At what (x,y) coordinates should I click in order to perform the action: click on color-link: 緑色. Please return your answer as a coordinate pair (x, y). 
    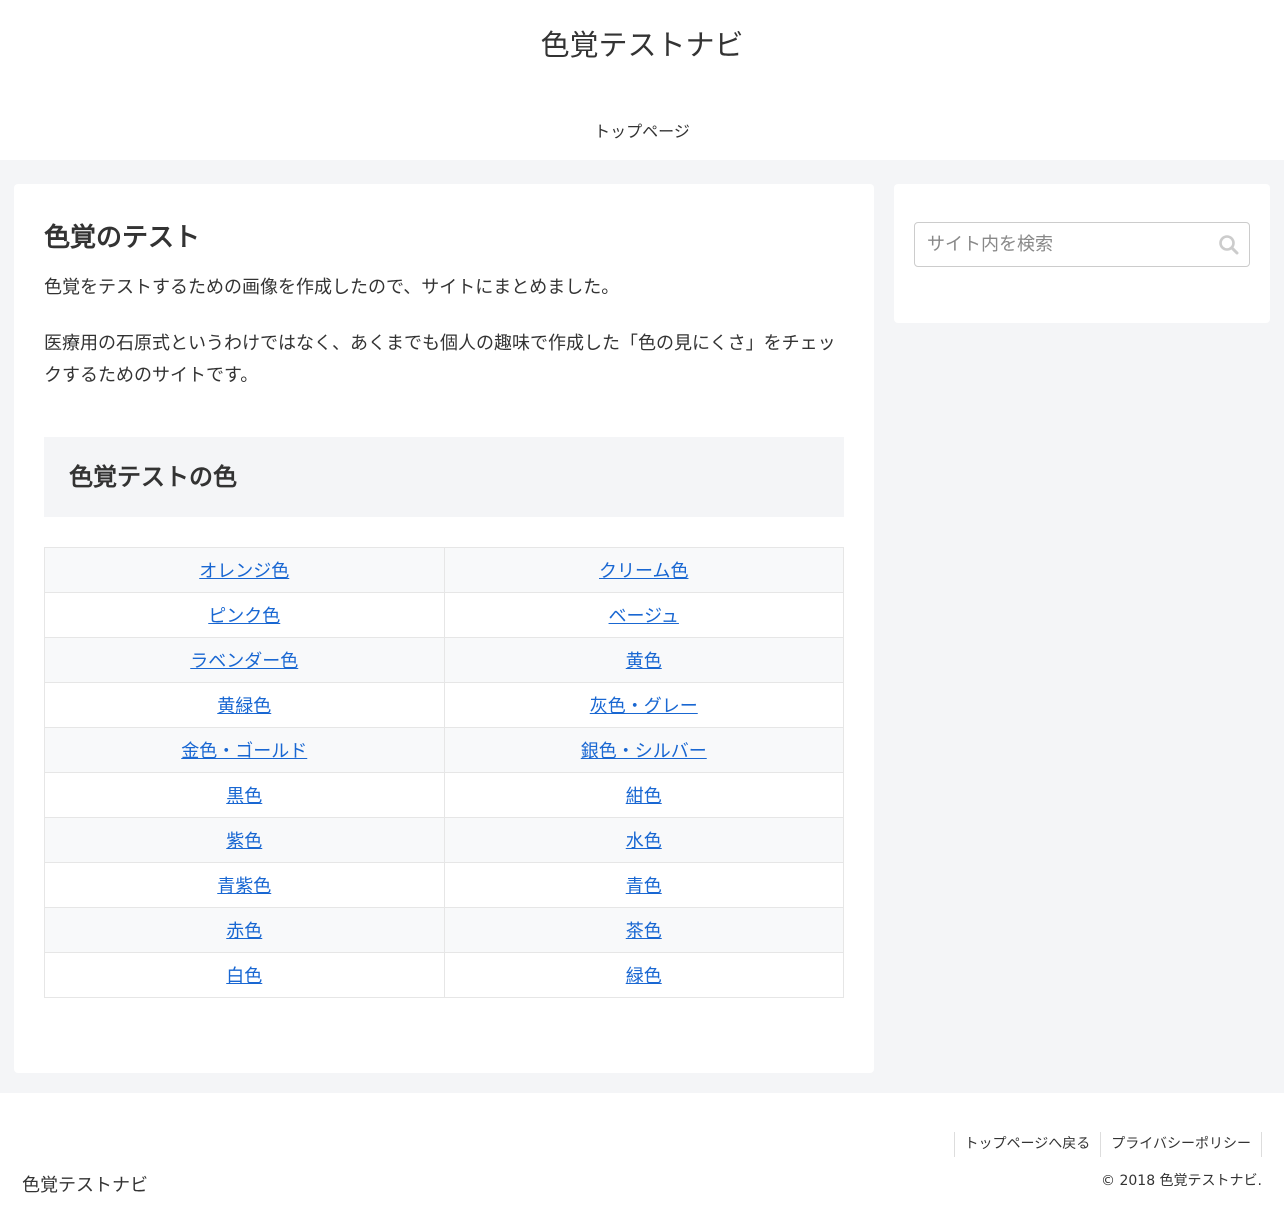
    Looking at the image, I should click on (644, 976).